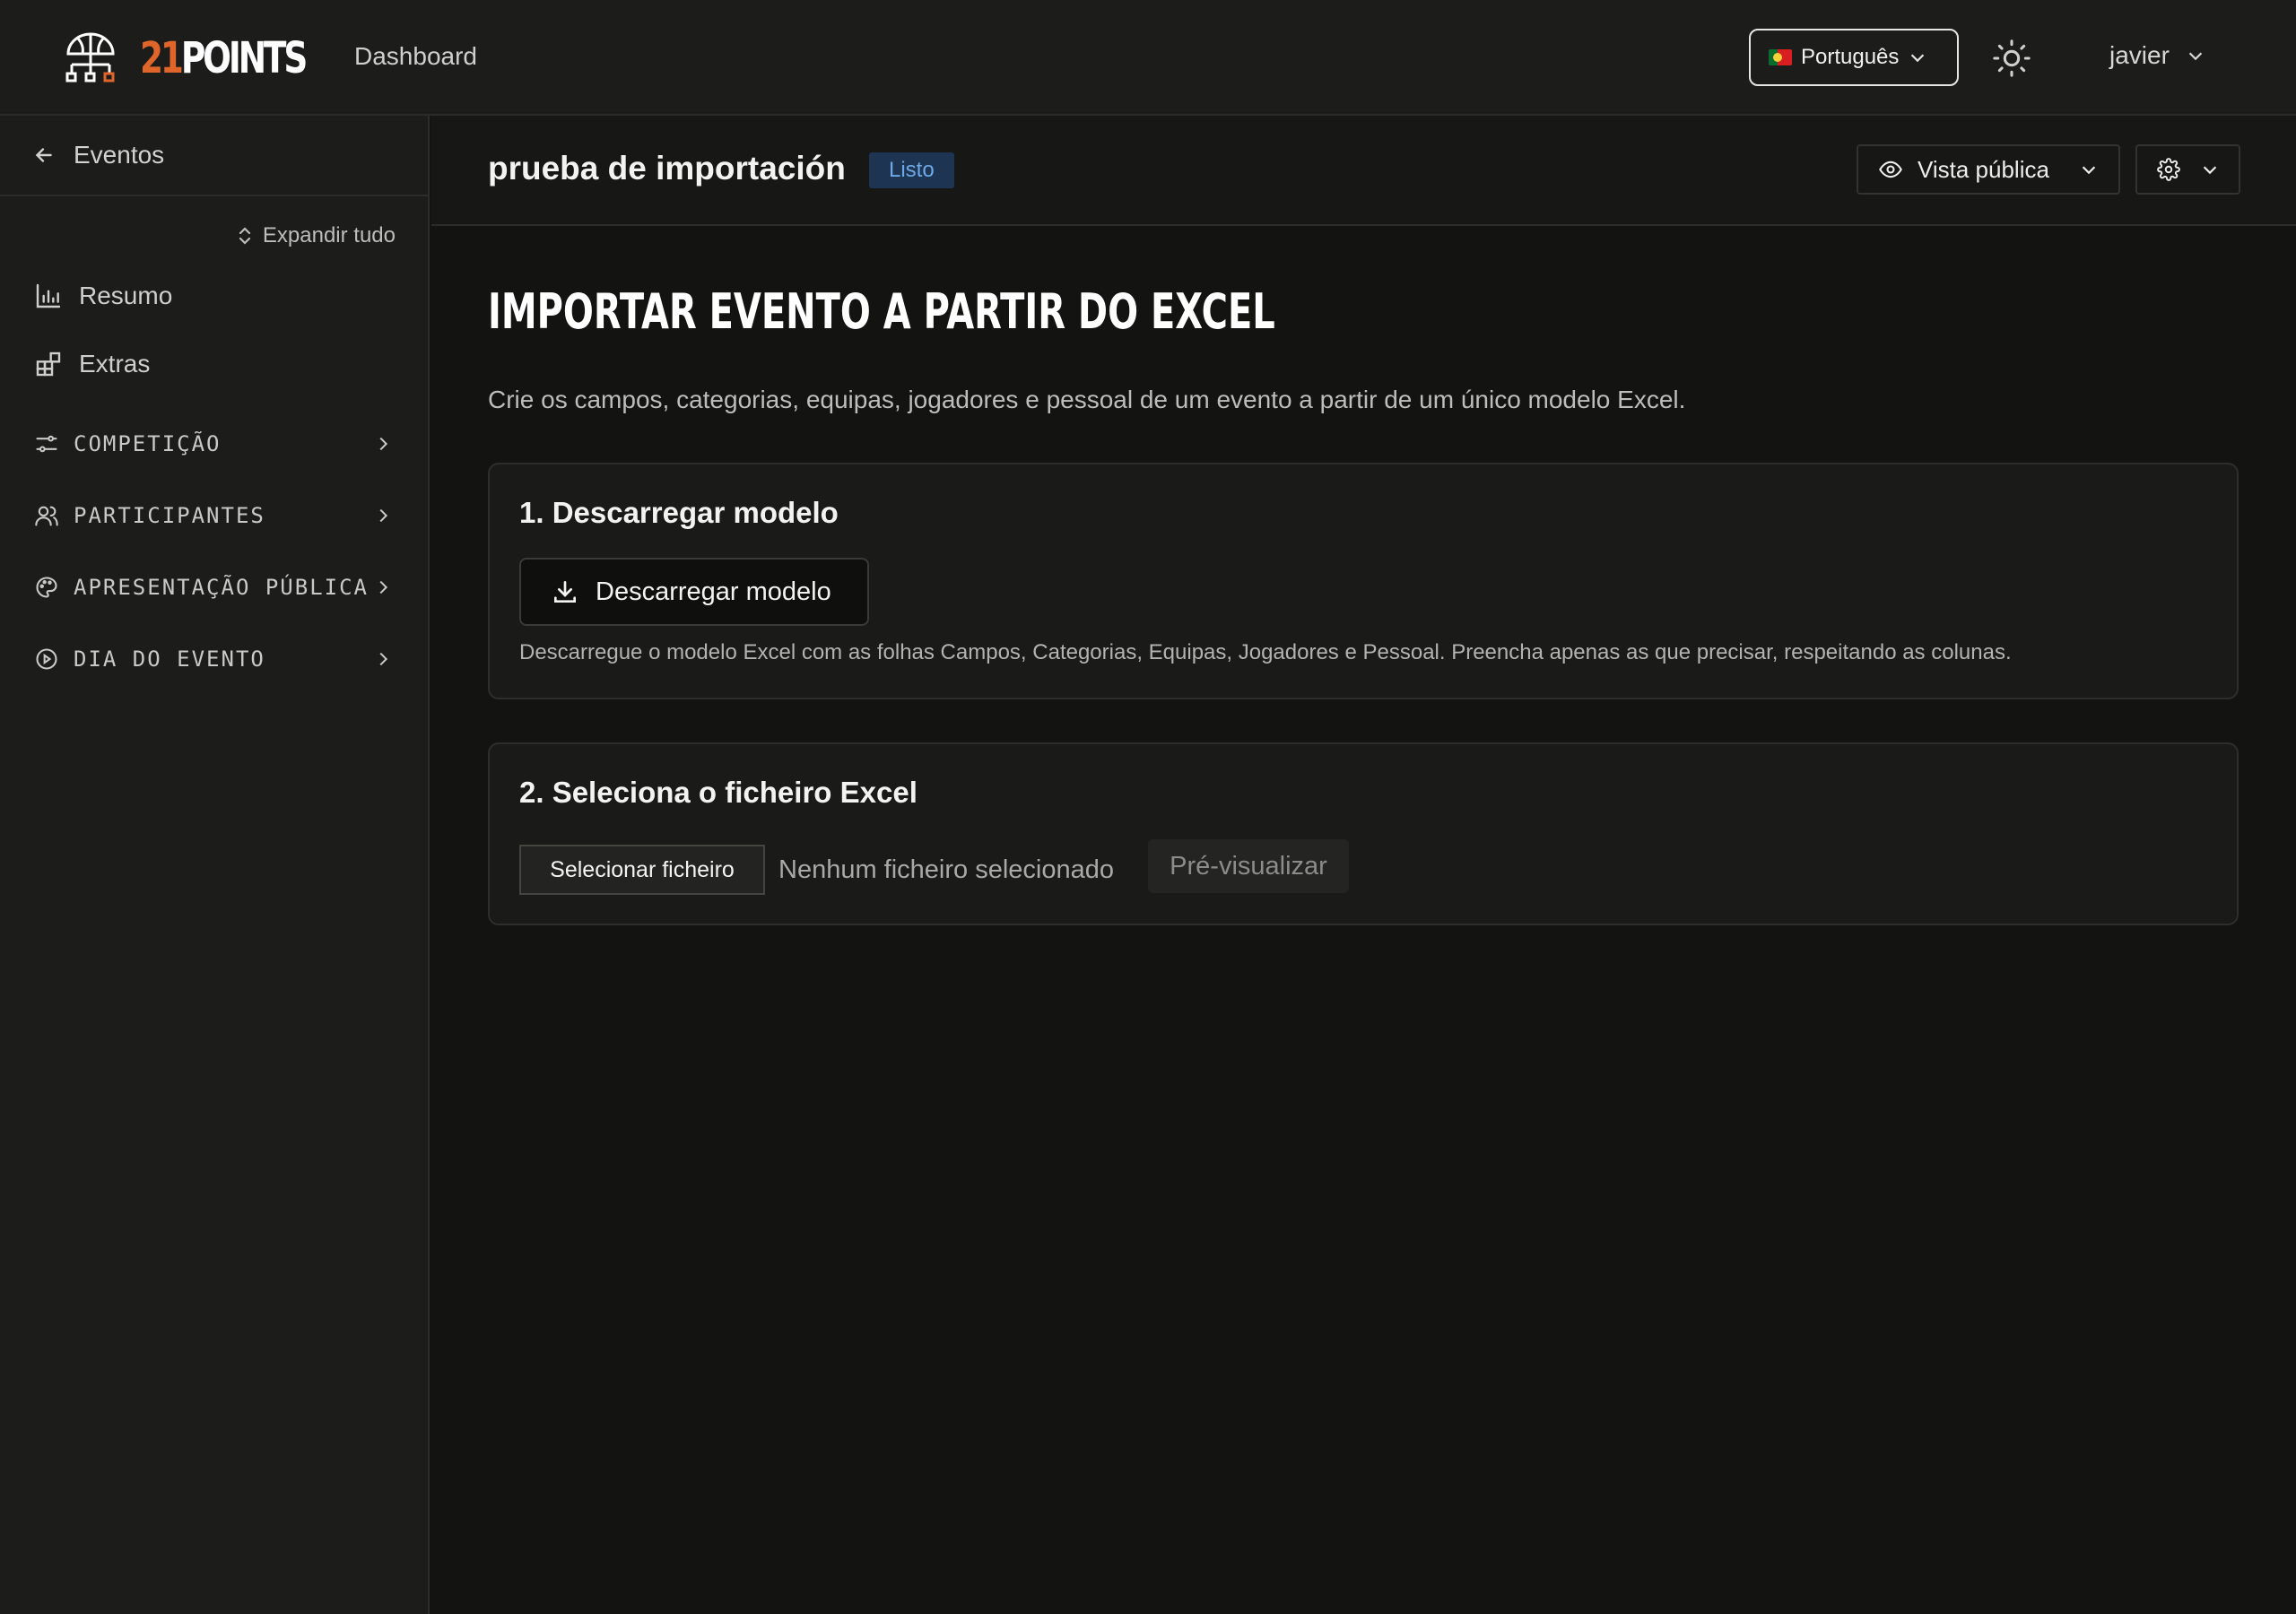 This screenshot has height=1614, width=2296. I want to click on gear-icon, so click(2168, 169).